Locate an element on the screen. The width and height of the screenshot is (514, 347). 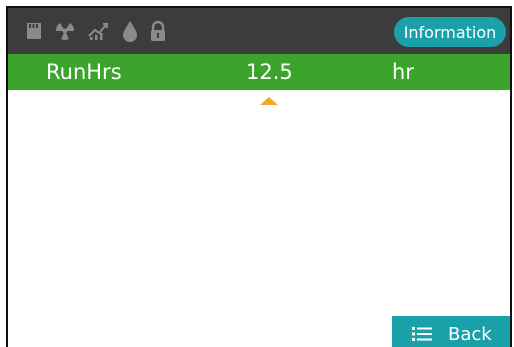
sd-card-icon is located at coordinates (34, 31).